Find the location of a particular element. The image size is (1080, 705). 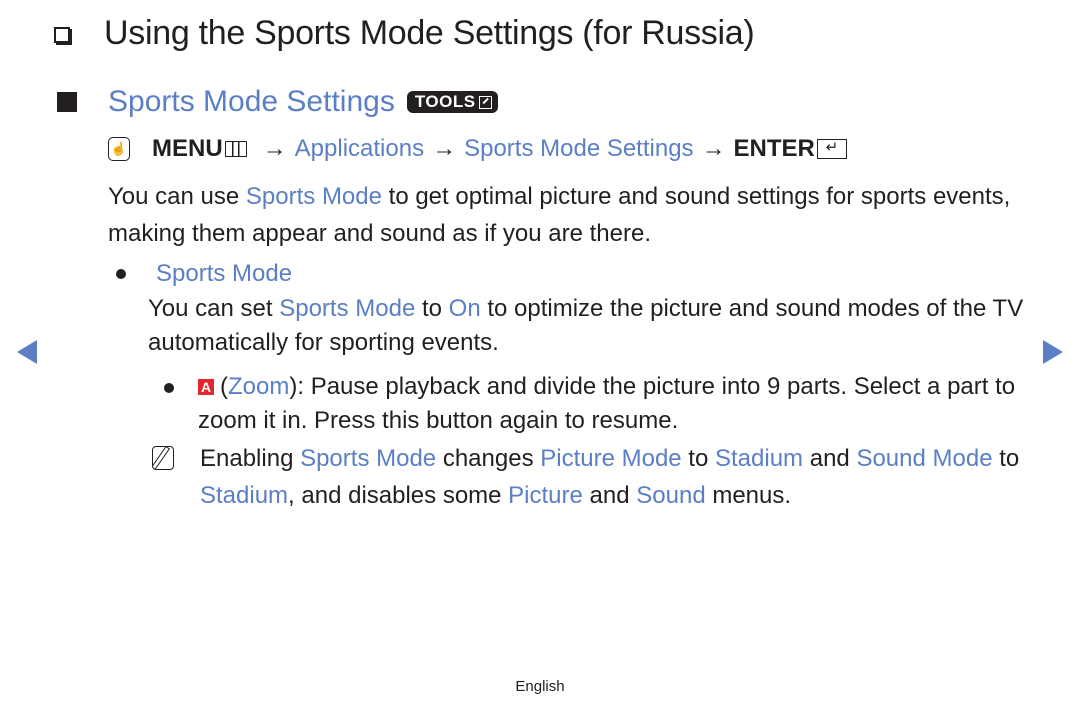

tools-badge: TOOLS is located at coordinates (452, 102).